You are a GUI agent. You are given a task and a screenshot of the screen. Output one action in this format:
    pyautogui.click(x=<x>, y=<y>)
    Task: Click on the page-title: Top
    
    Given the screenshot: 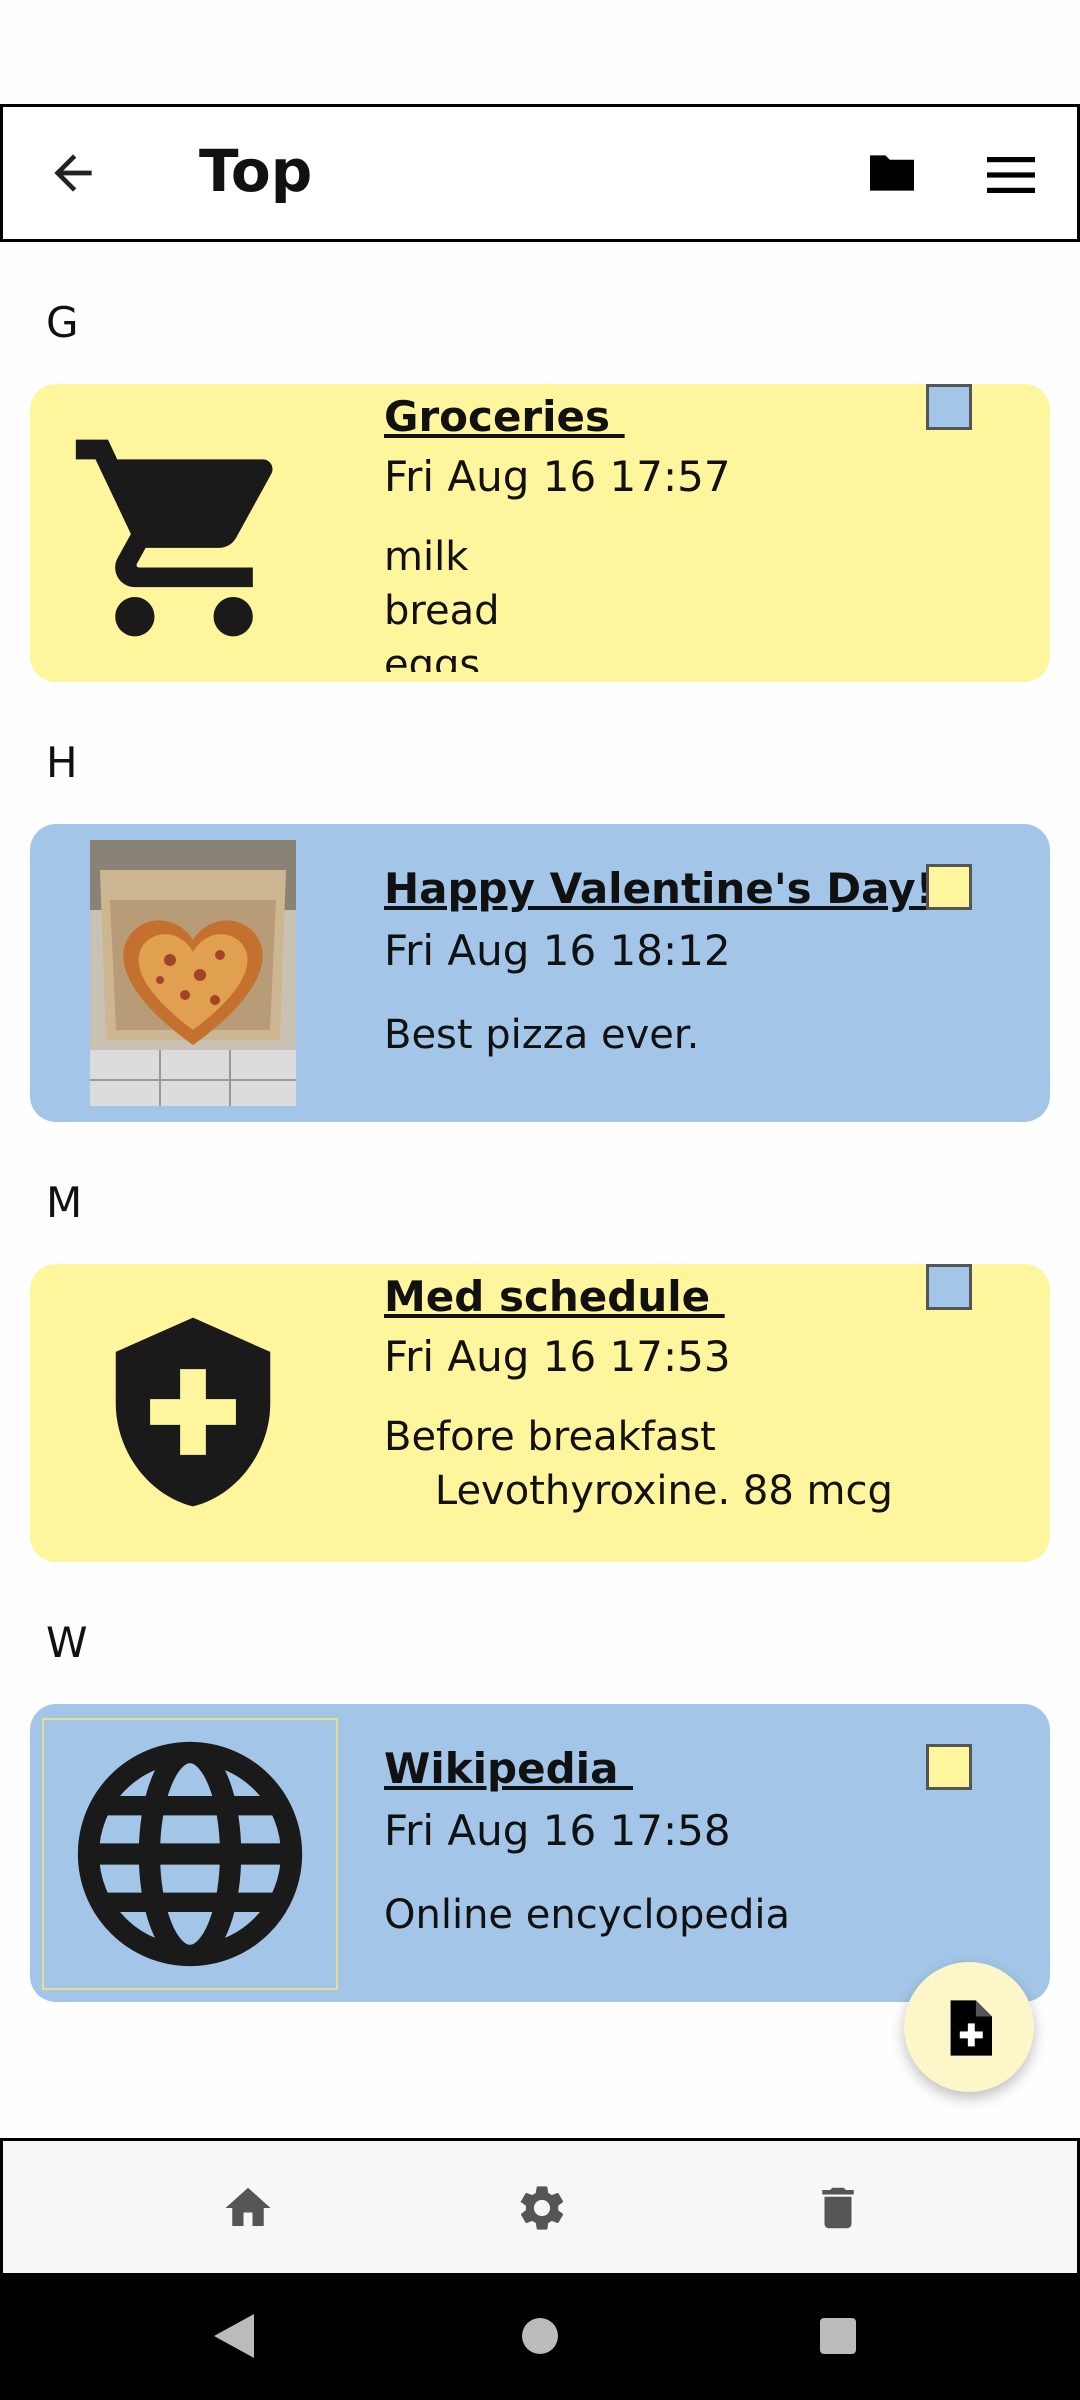 What is the action you would take?
    pyautogui.click(x=256, y=171)
    